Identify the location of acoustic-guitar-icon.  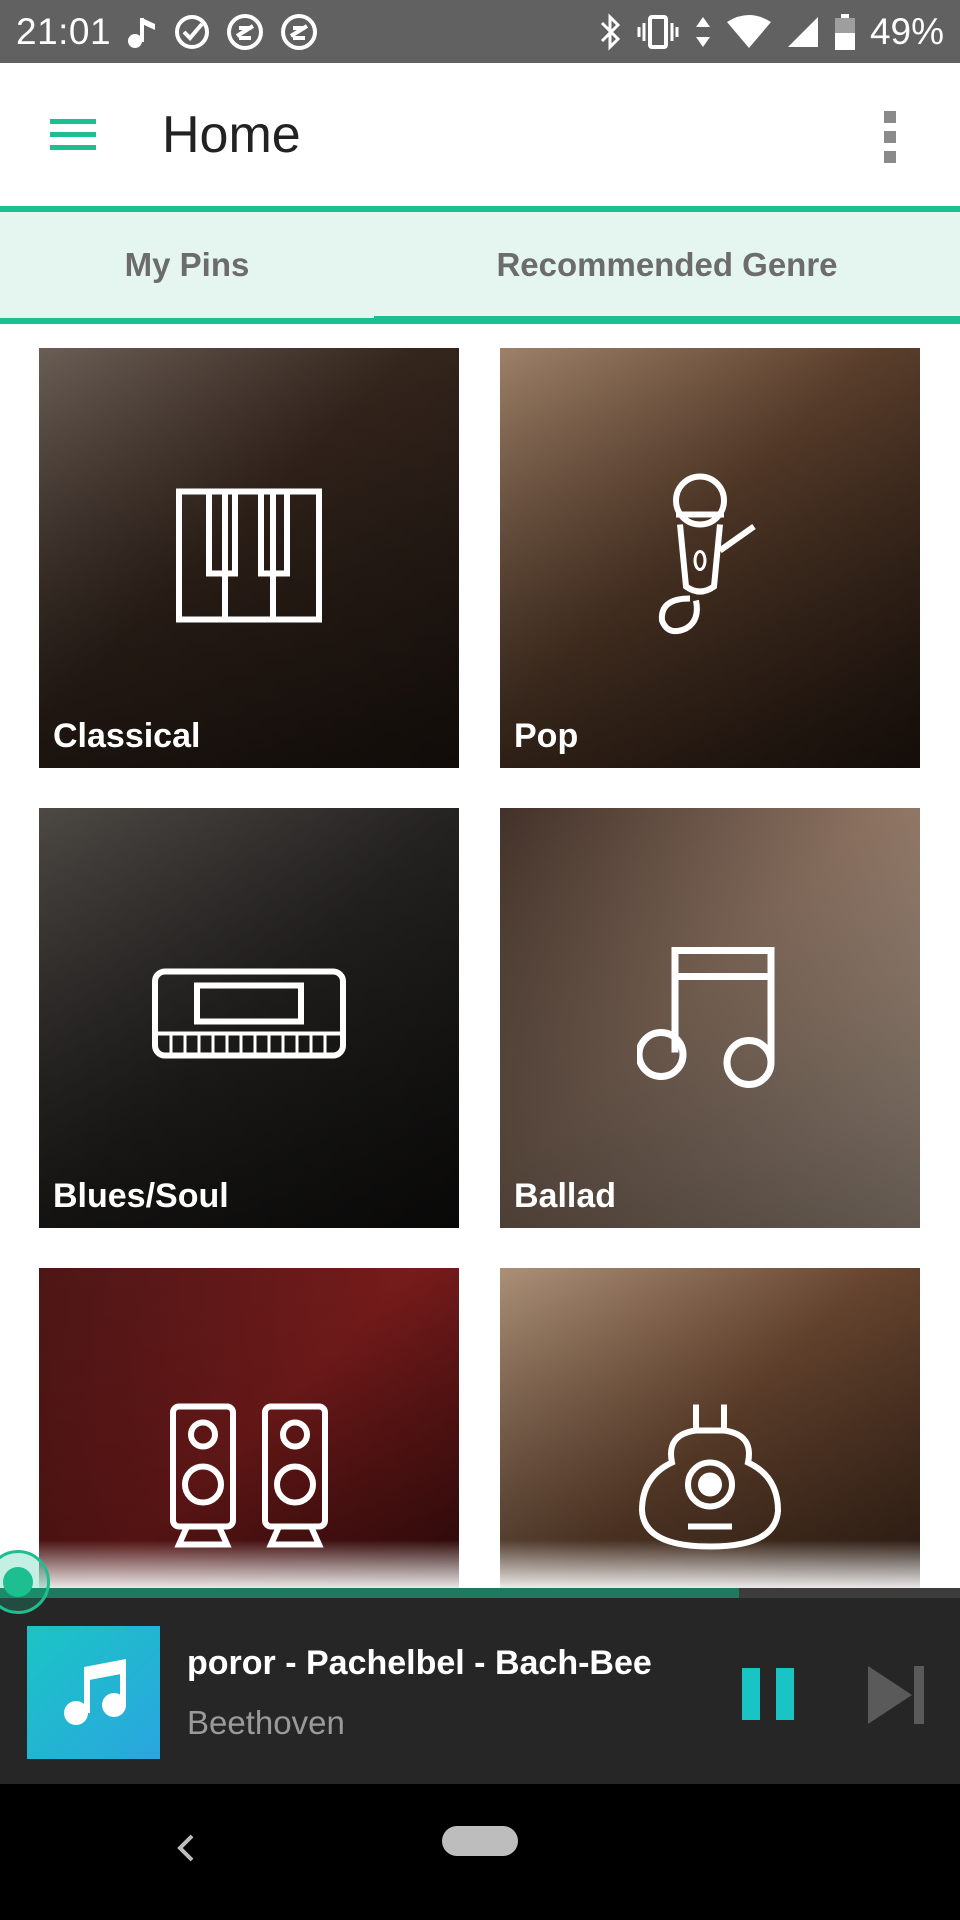
(710, 1478).